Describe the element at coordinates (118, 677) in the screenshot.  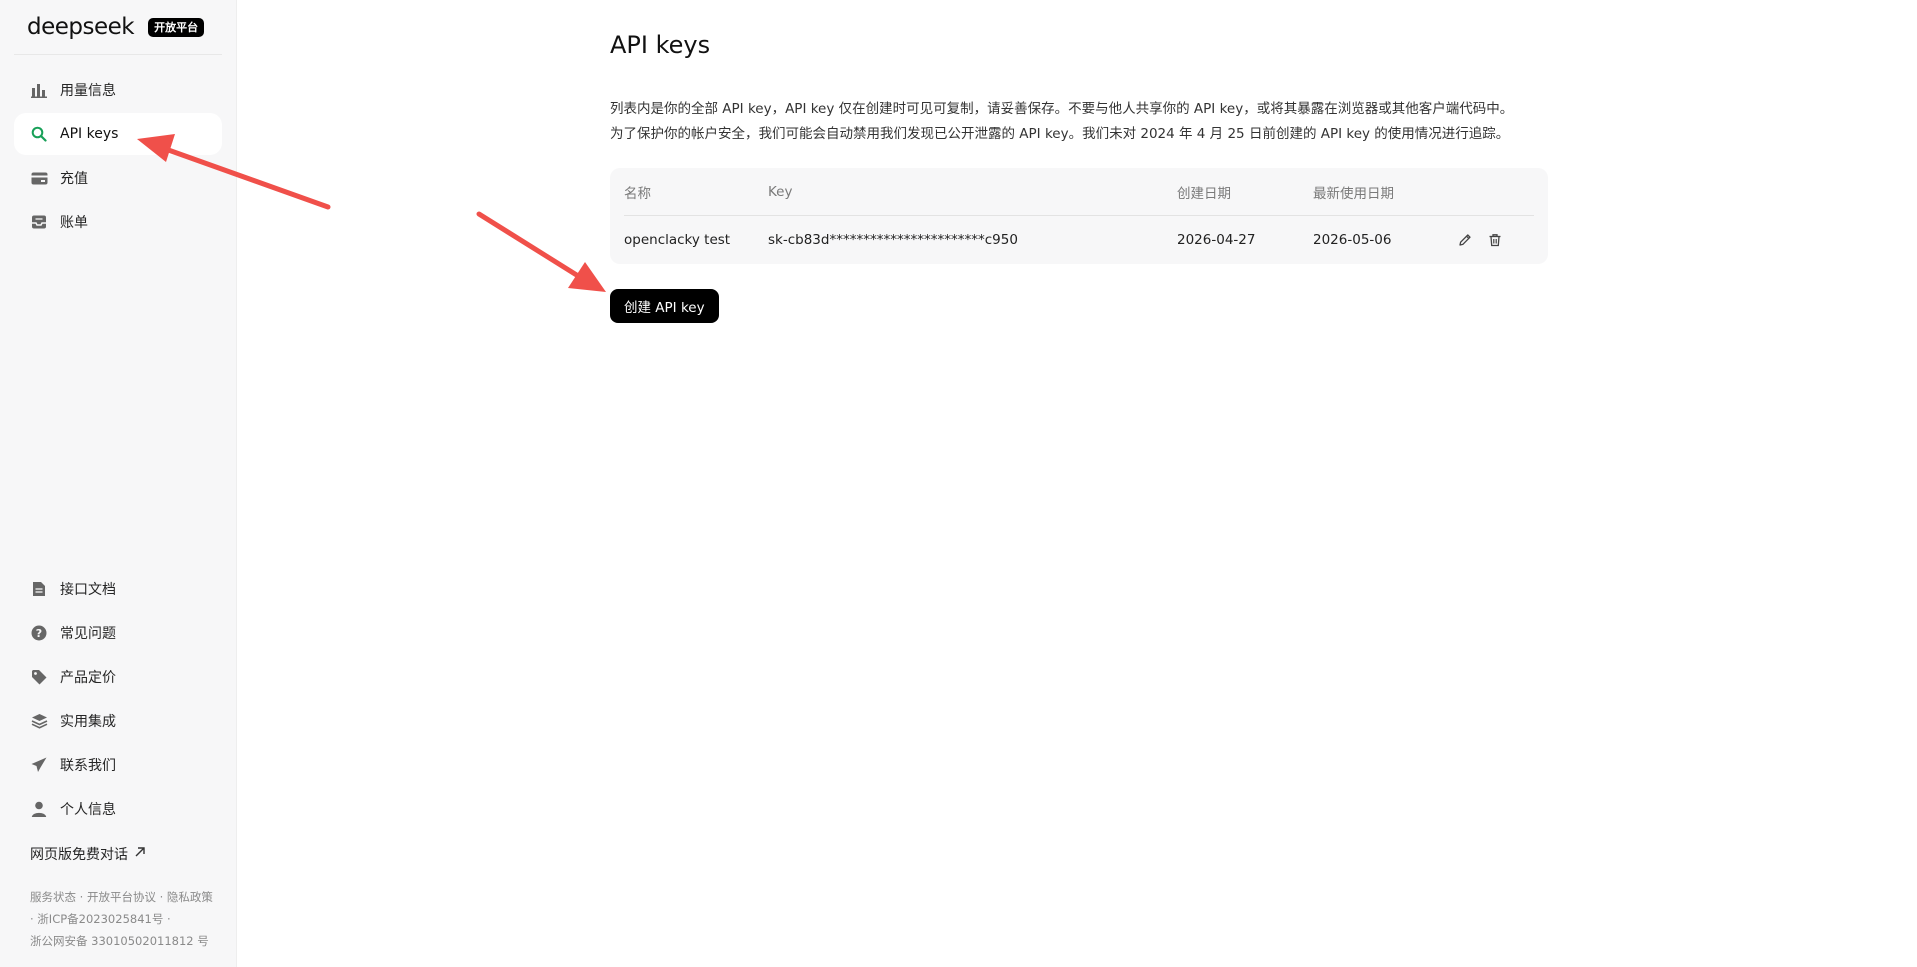
I see `sidebar-item-pricing: 产品定价` at that location.